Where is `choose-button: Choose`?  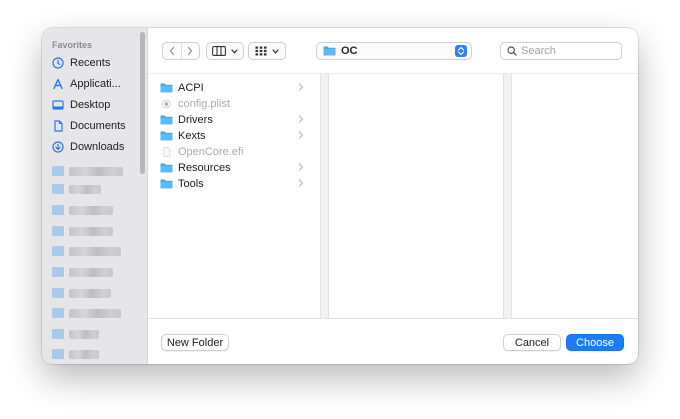 choose-button: Choose is located at coordinates (595, 342).